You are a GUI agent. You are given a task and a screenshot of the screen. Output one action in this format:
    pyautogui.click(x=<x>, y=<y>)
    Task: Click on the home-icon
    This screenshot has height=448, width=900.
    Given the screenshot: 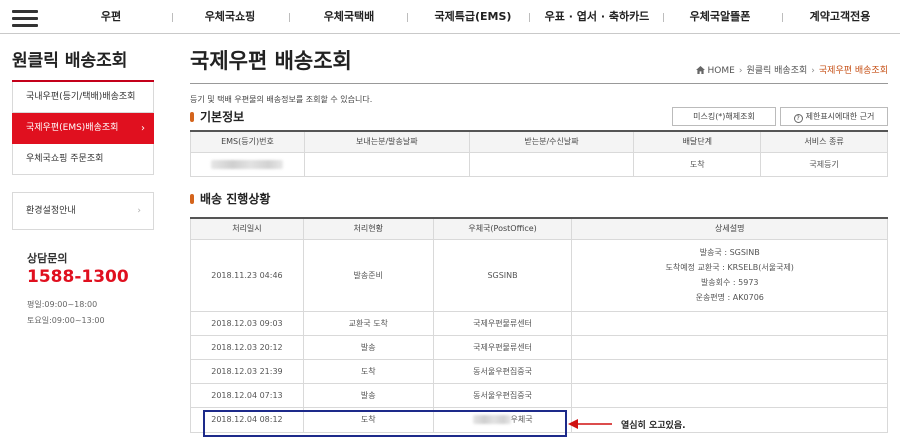 What is the action you would take?
    pyautogui.click(x=700, y=70)
    